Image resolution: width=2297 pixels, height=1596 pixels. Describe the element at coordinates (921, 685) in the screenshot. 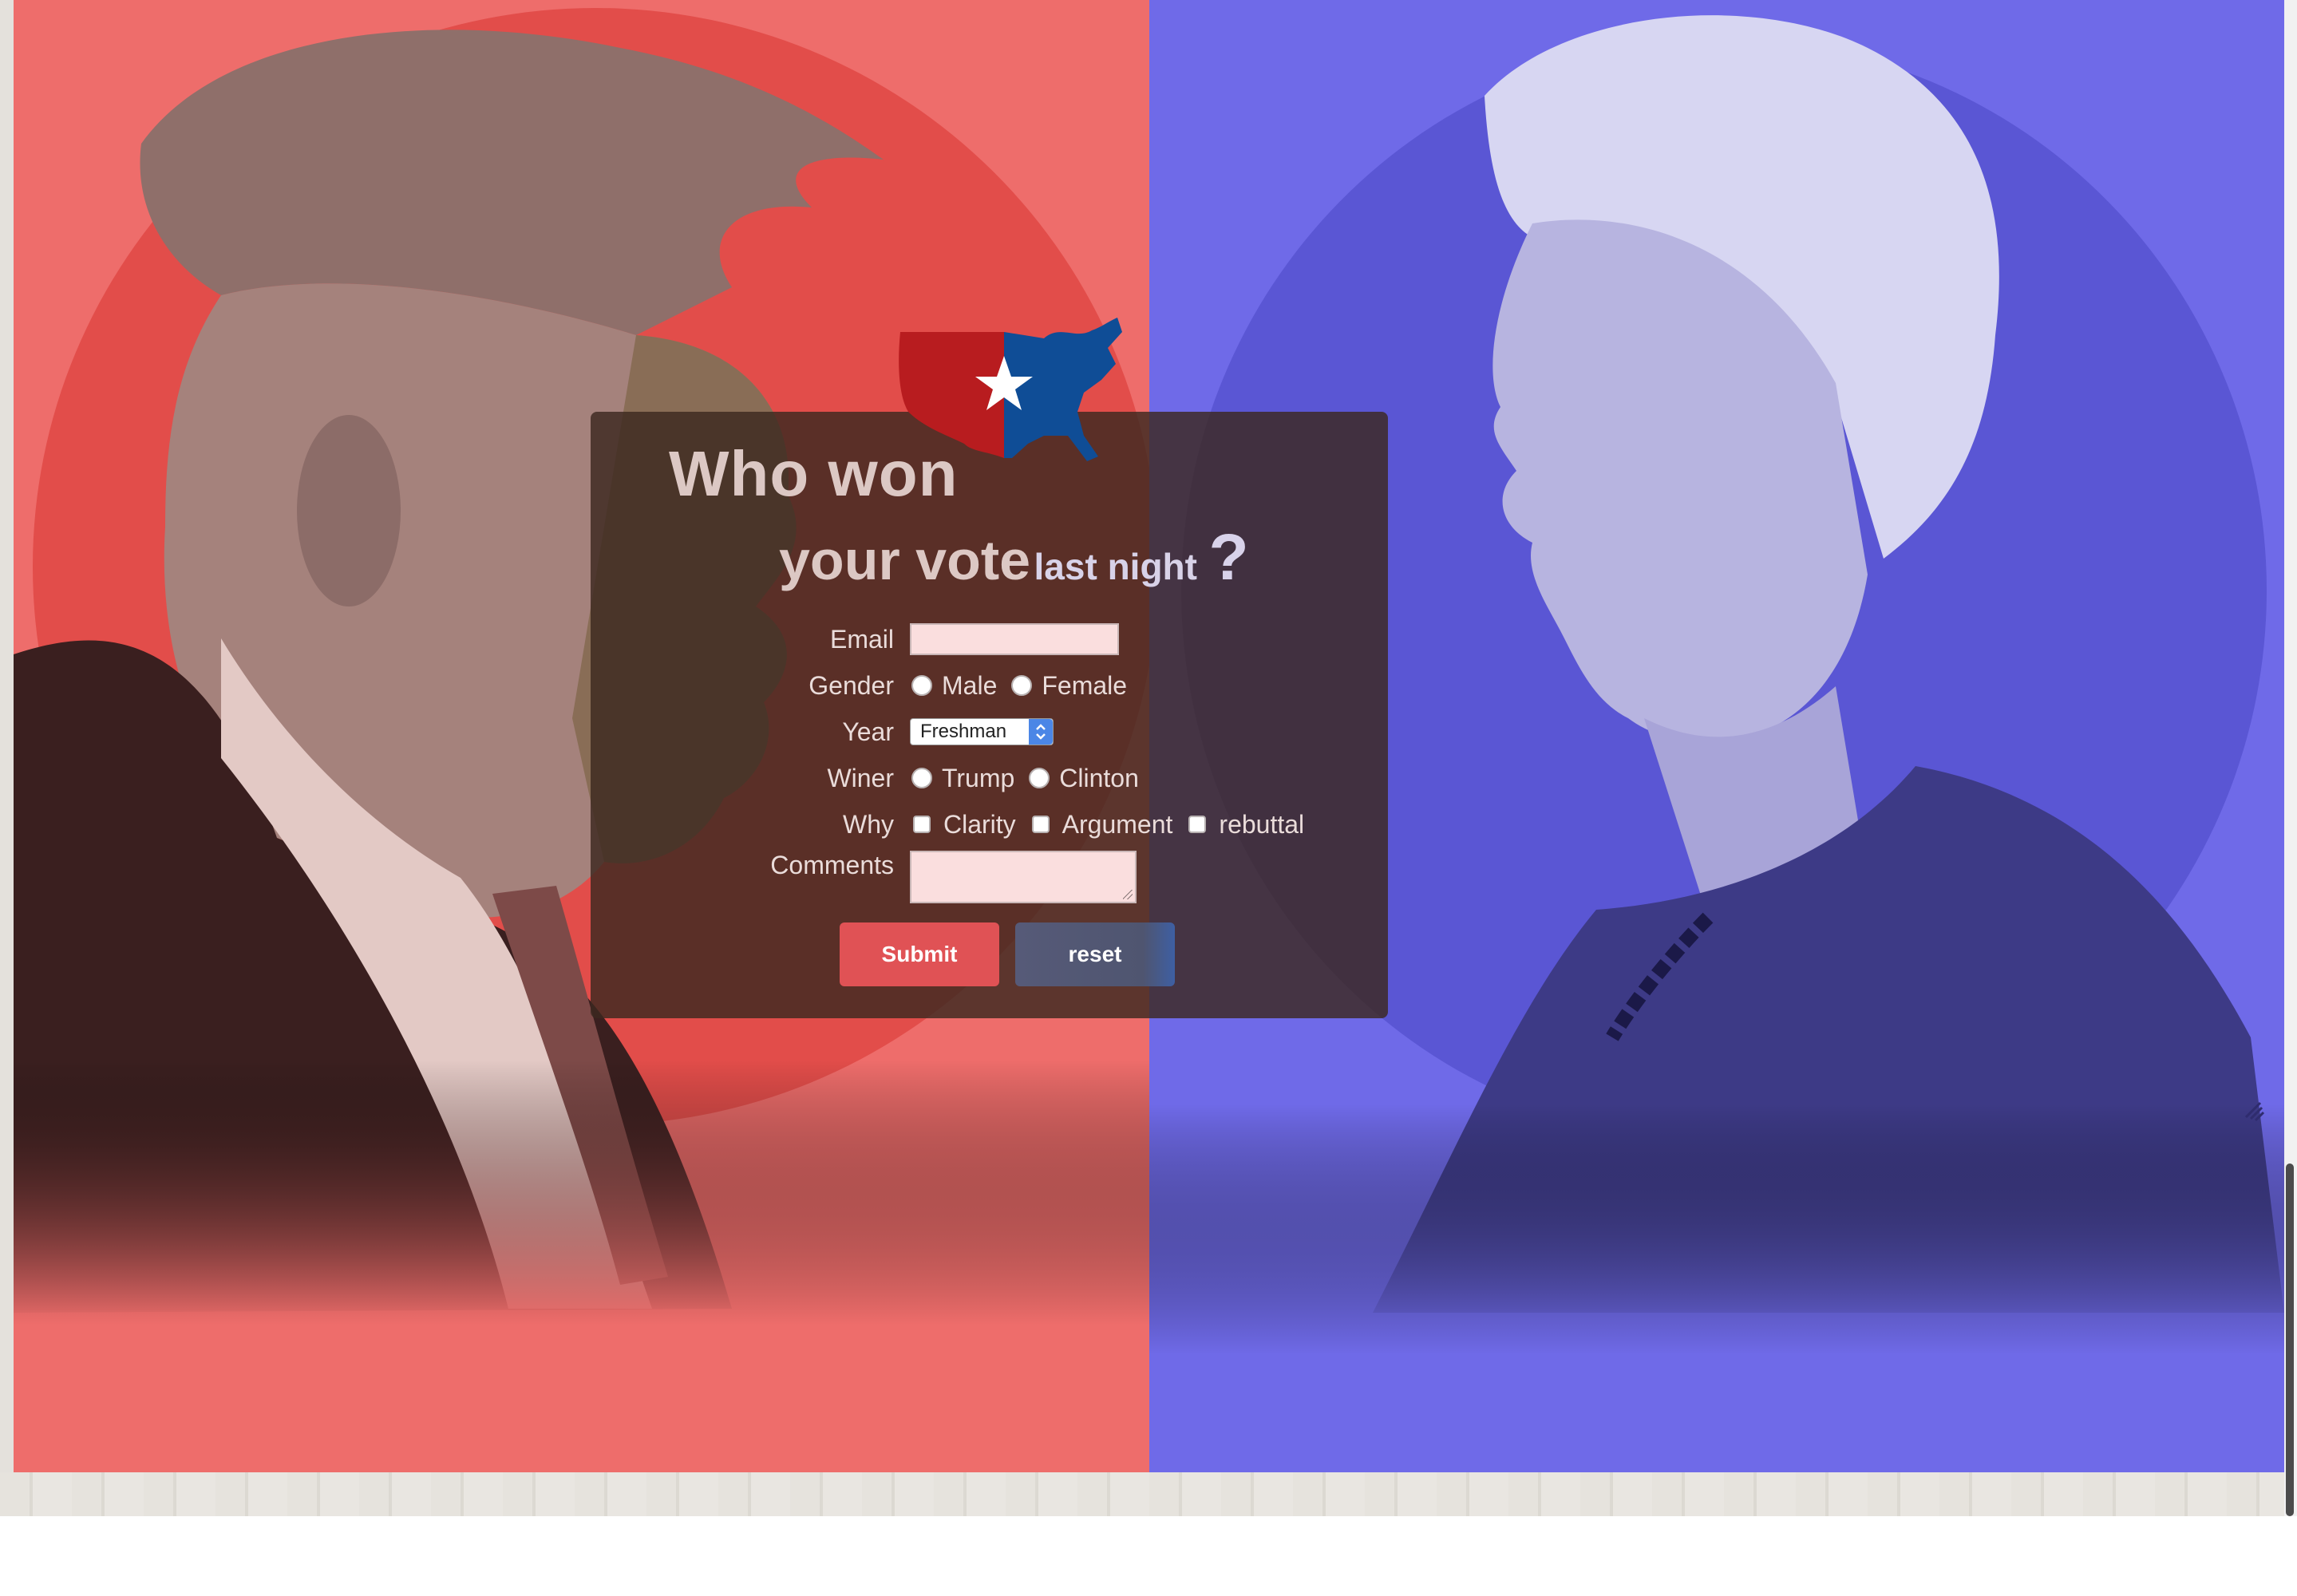

I see `gender-male-radio` at that location.